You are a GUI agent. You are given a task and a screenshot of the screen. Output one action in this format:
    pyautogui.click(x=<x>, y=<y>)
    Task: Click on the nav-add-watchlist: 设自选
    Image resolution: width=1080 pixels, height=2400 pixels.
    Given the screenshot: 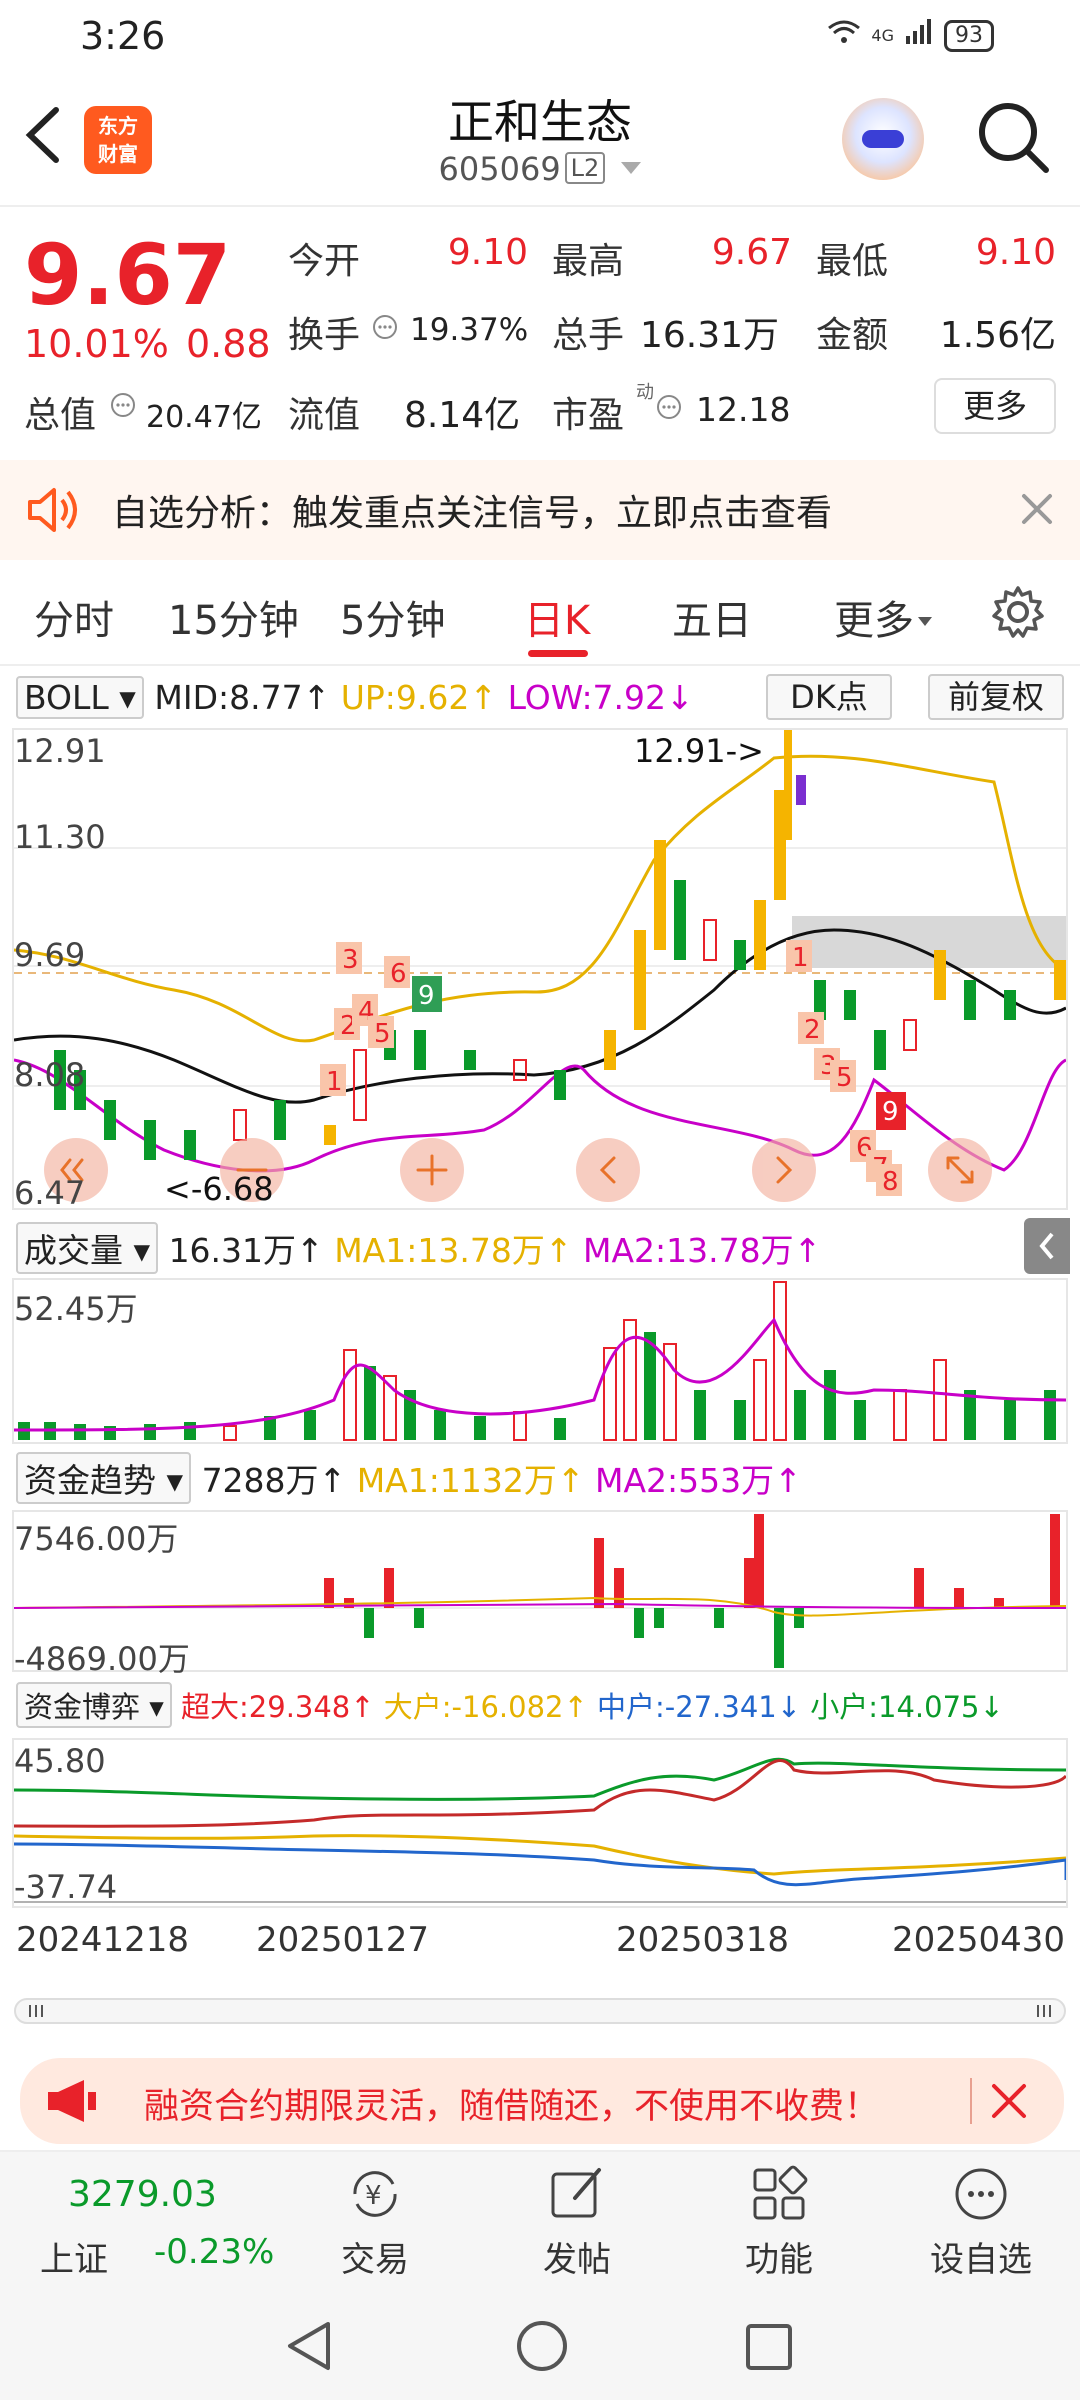 What is the action you would take?
    pyautogui.click(x=981, y=2222)
    